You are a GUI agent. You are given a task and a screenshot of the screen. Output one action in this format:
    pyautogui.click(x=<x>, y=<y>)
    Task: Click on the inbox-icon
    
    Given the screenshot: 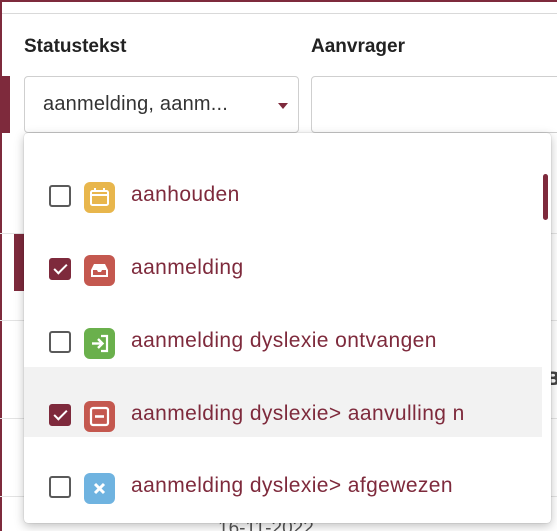 What is the action you would take?
    pyautogui.click(x=99, y=270)
    